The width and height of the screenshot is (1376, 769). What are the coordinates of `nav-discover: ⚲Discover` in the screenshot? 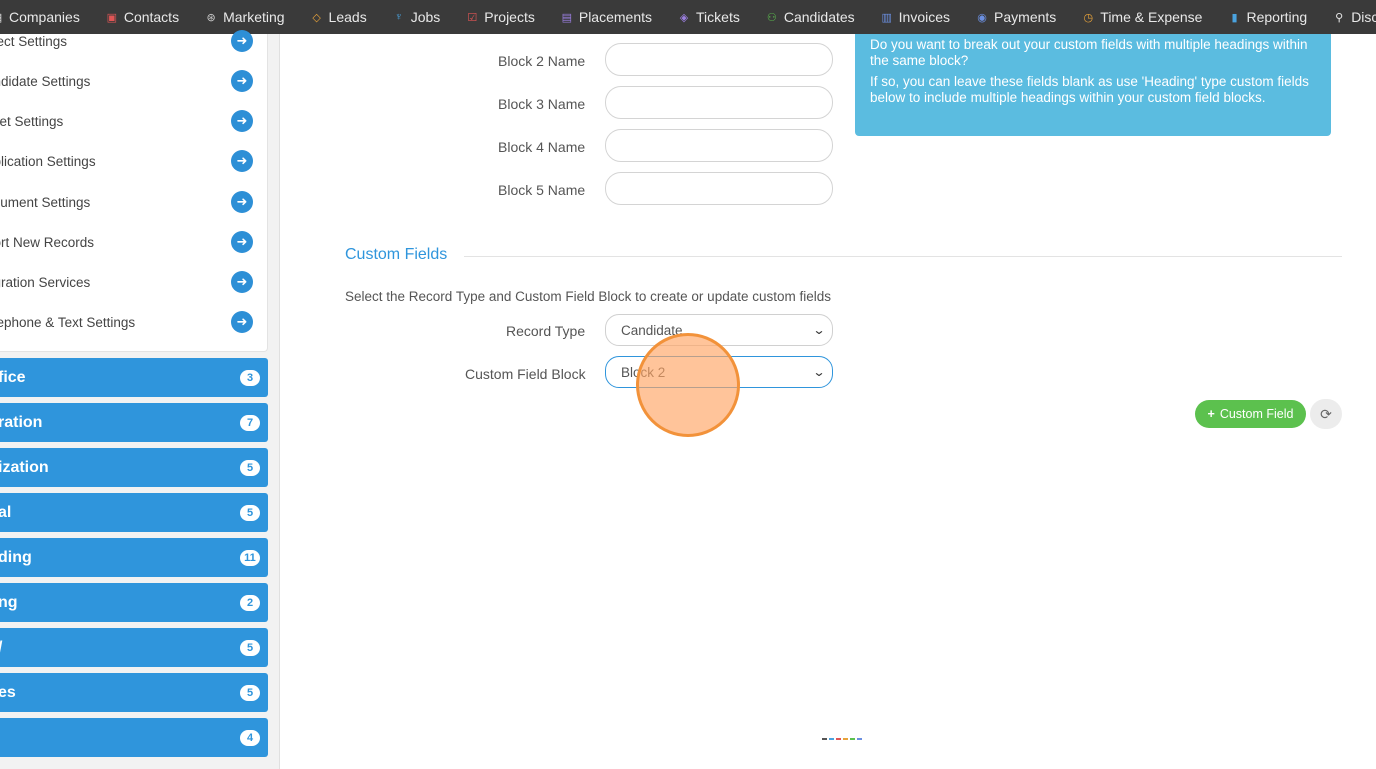 It's located at (1354, 17).